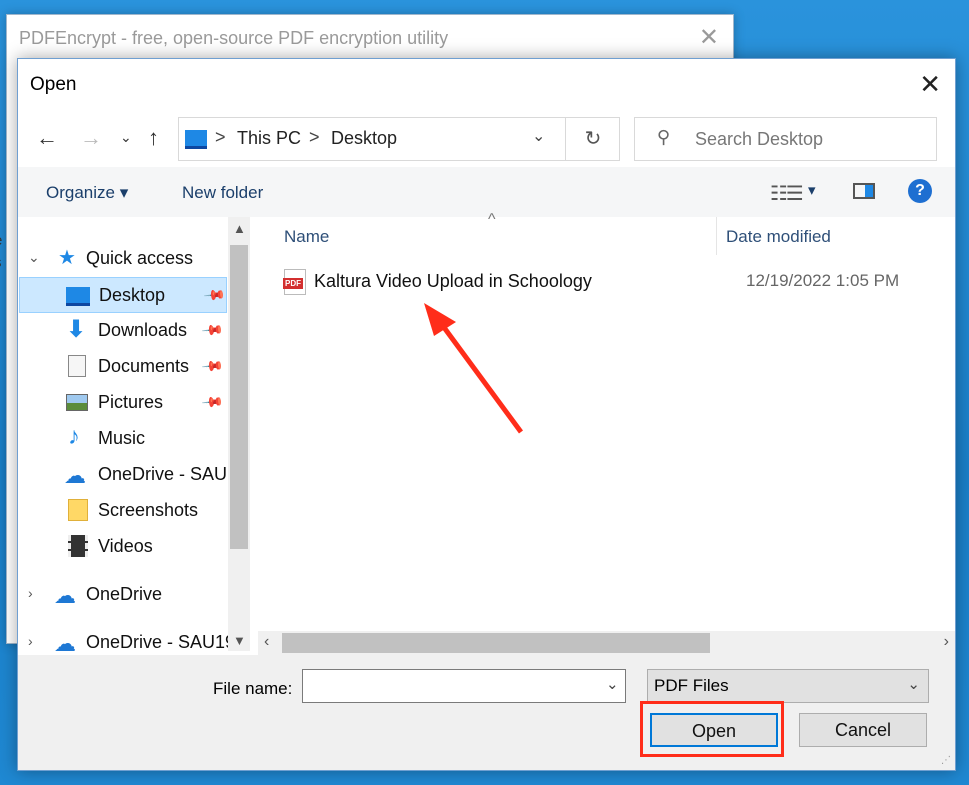 This screenshot has width=969, height=785. Describe the element at coordinates (946, 760) in the screenshot. I see `resize-grip-icon: ⋰` at that location.